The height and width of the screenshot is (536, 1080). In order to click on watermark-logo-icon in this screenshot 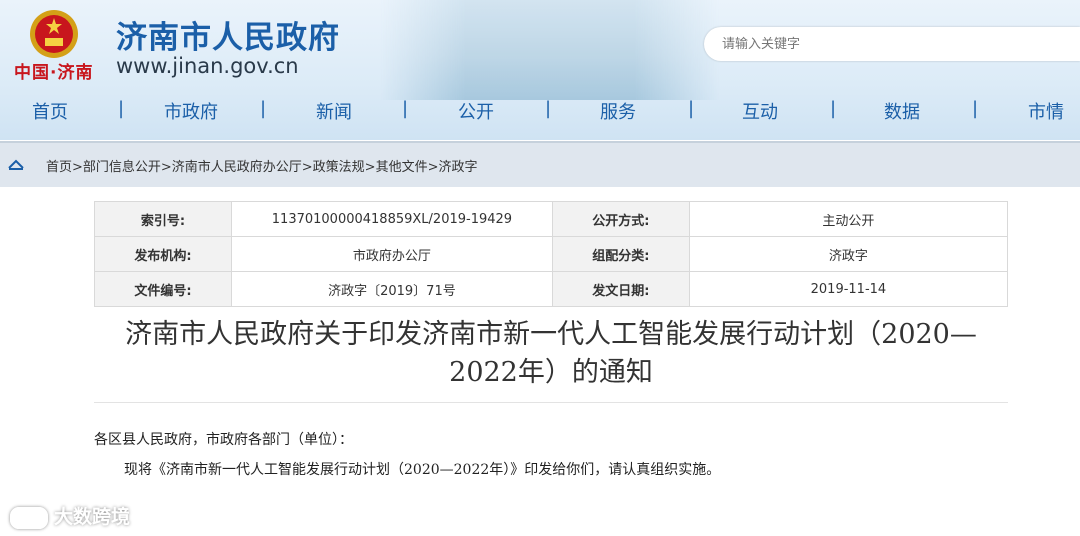, I will do `click(29, 517)`.